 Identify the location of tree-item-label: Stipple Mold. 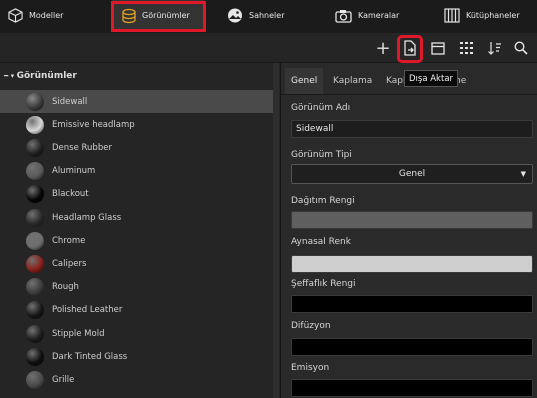
(78, 333).